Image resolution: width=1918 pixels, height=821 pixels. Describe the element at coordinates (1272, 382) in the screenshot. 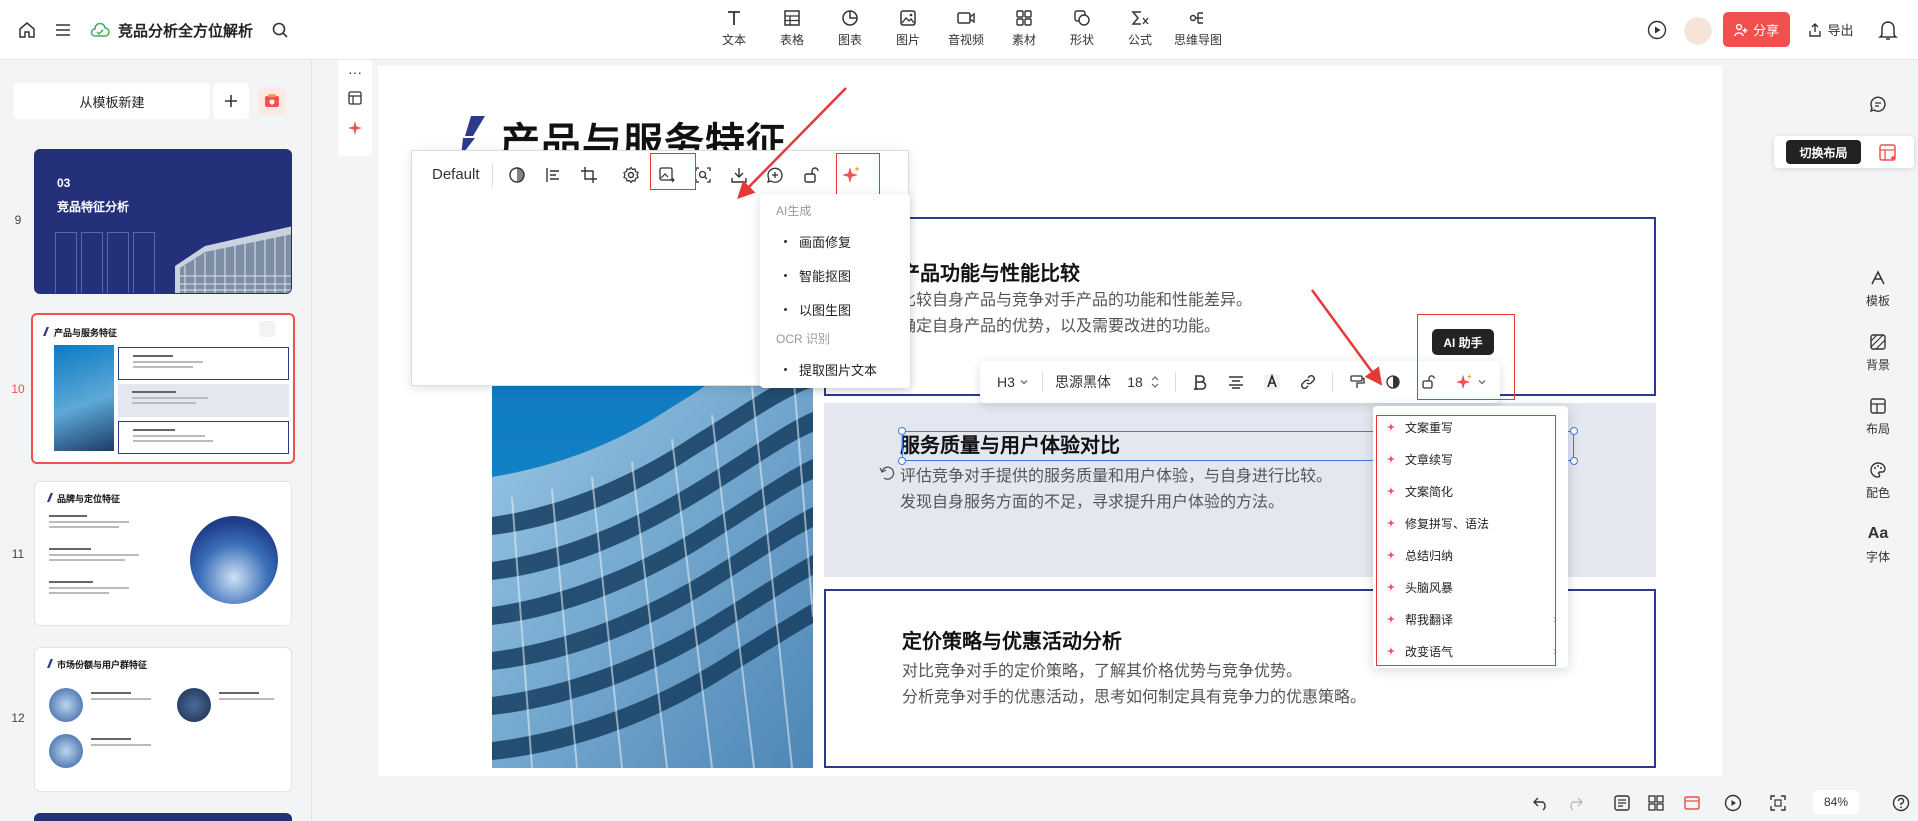

I see `text-color-button` at that location.